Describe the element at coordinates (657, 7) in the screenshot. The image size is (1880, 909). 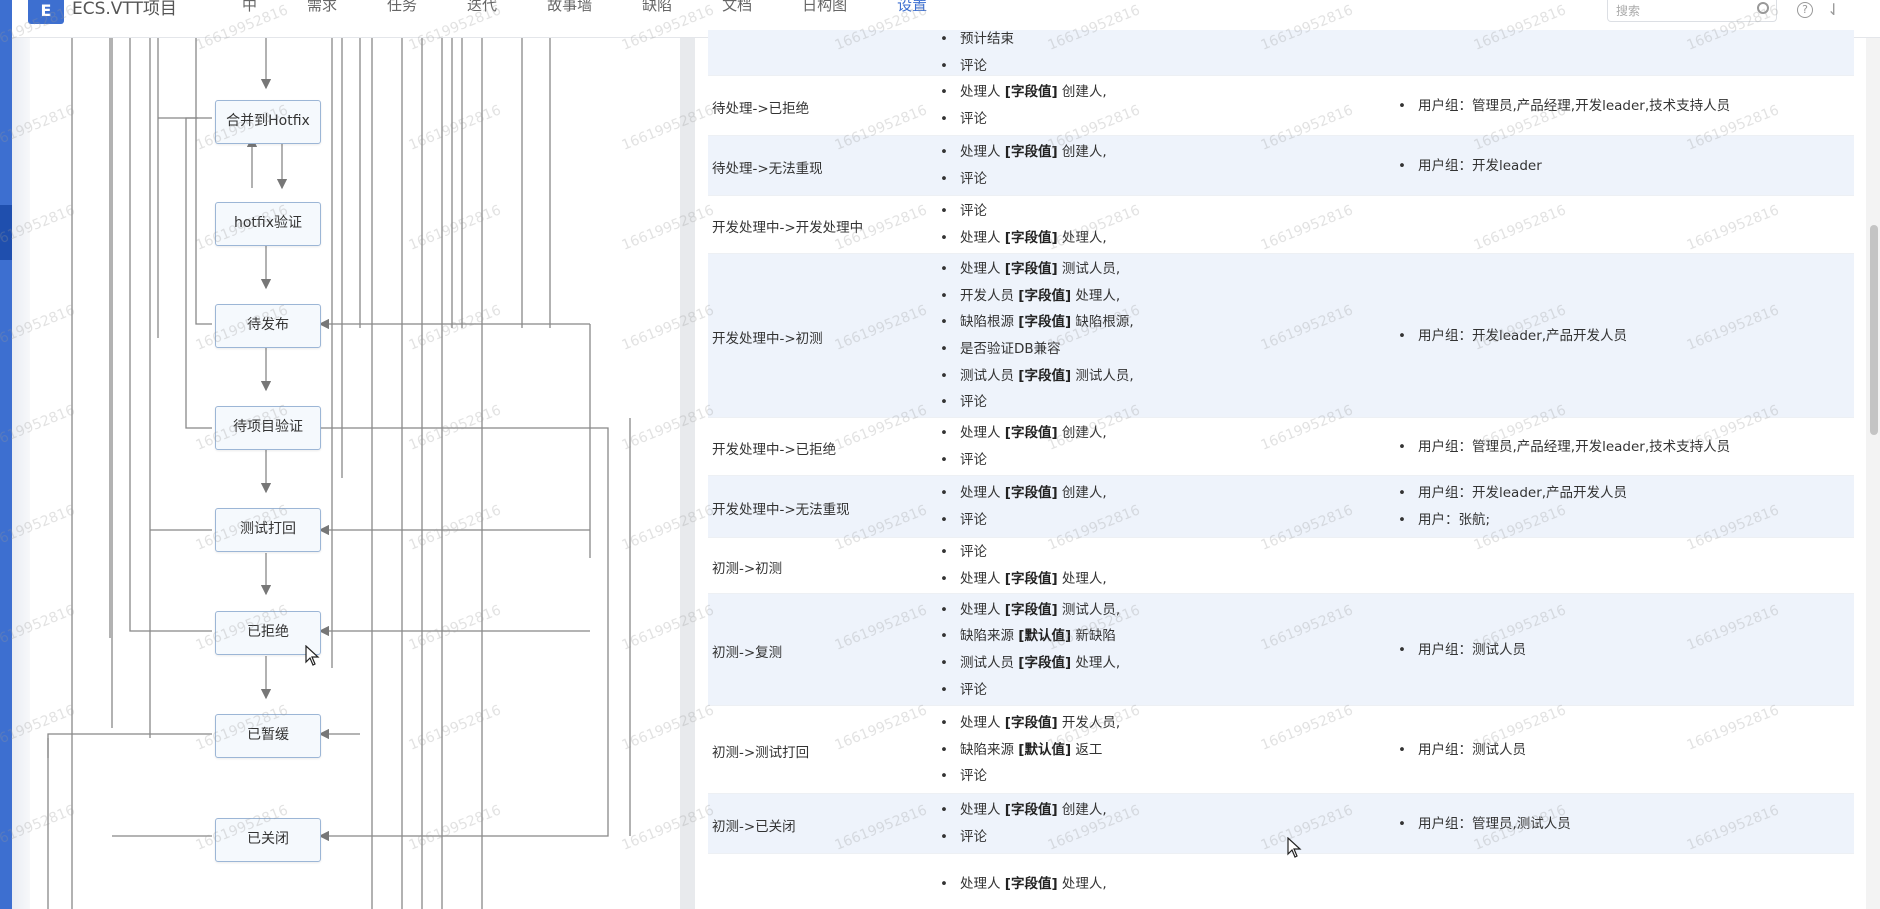
I see `nav-item-5: 缺陷` at that location.